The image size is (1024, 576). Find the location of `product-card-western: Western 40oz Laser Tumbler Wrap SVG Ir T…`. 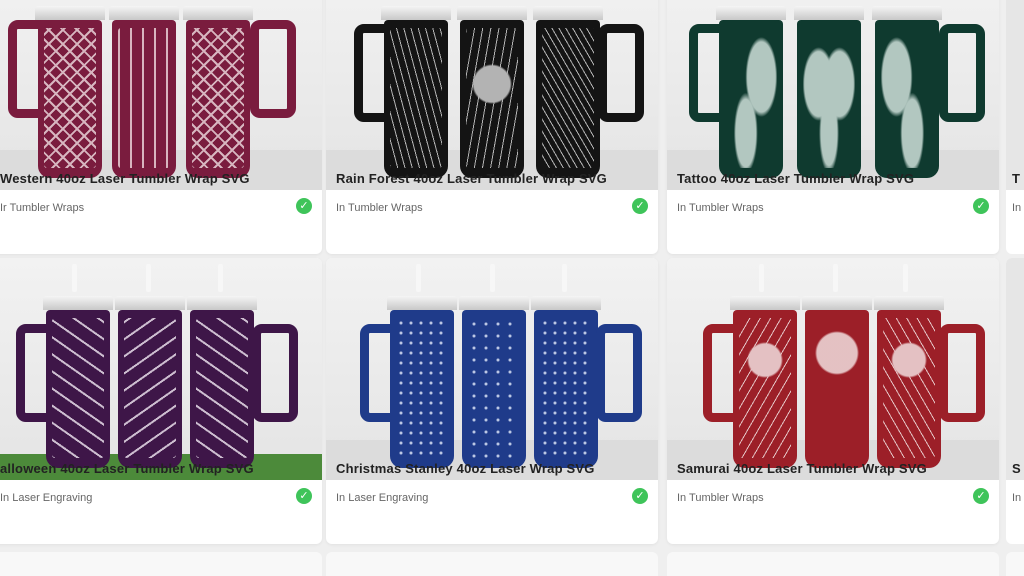

product-card-western: Western 40oz Laser Tumbler Wrap SVG Ir T… is located at coordinates (161, 127).